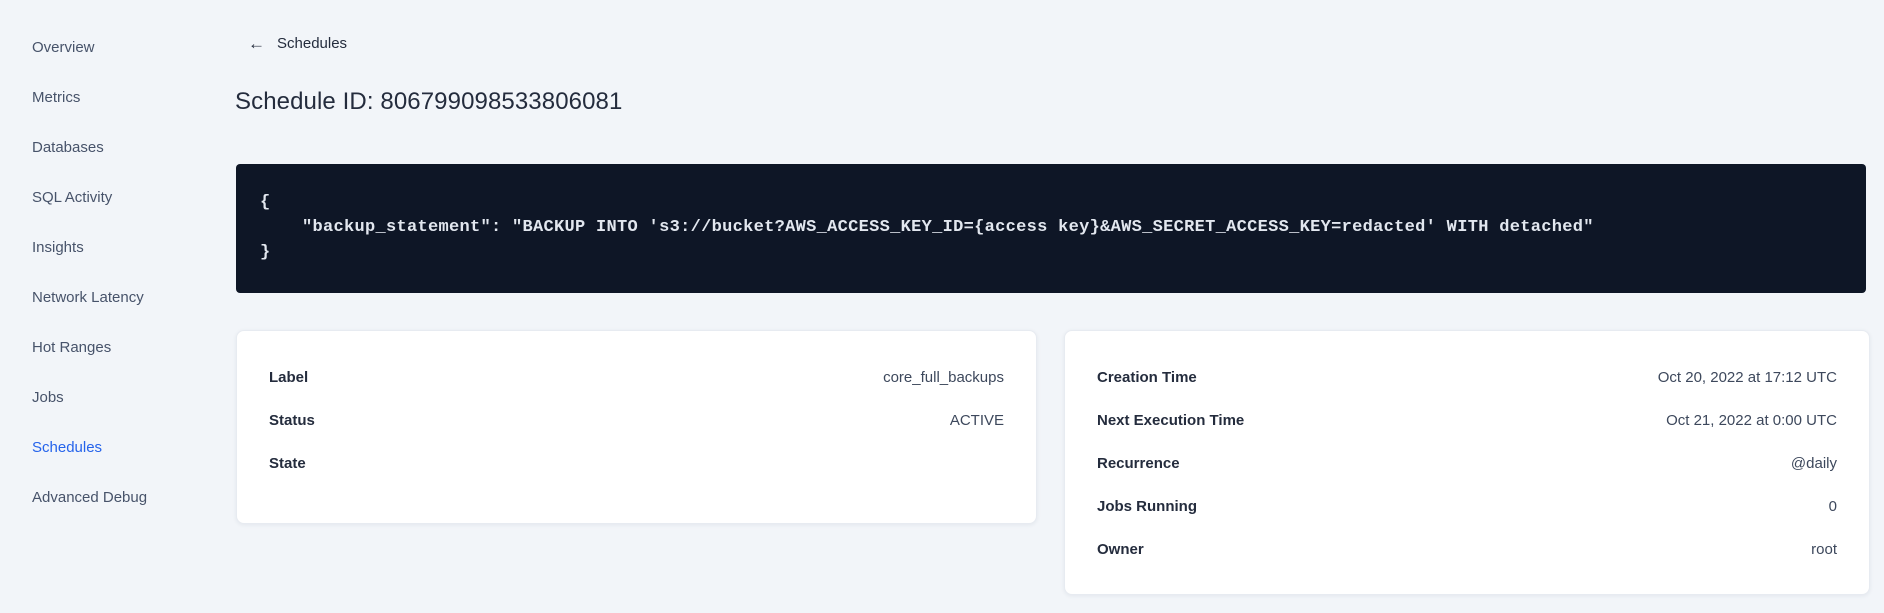 The height and width of the screenshot is (613, 1884). Describe the element at coordinates (89, 398) in the screenshot. I see `sidebar-item-jobs: Jobs` at that location.